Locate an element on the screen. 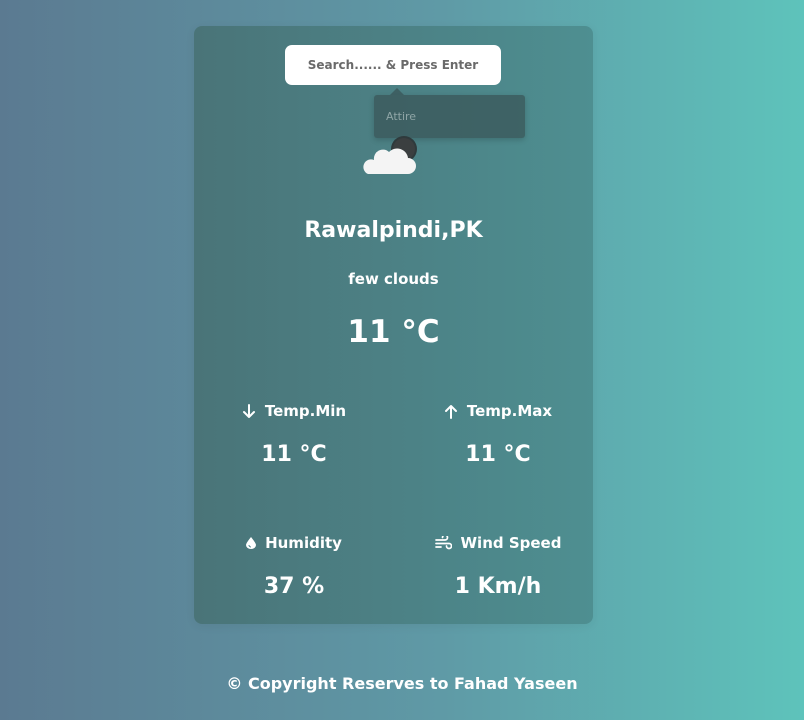 The width and height of the screenshot is (804, 720). copyright-footer: © Copyright Reserves to Fahad Yaseen is located at coordinates (402, 683).